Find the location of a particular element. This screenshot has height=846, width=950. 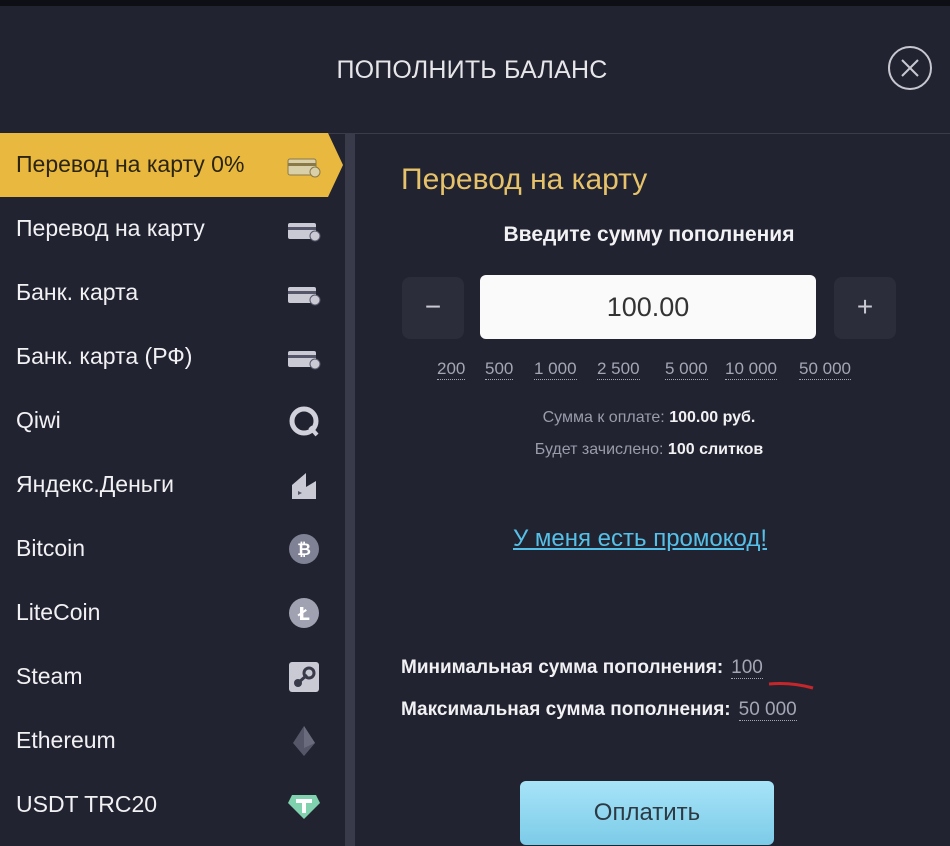

min-amount-label: Минимальная сумма пополнения: is located at coordinates (562, 667).